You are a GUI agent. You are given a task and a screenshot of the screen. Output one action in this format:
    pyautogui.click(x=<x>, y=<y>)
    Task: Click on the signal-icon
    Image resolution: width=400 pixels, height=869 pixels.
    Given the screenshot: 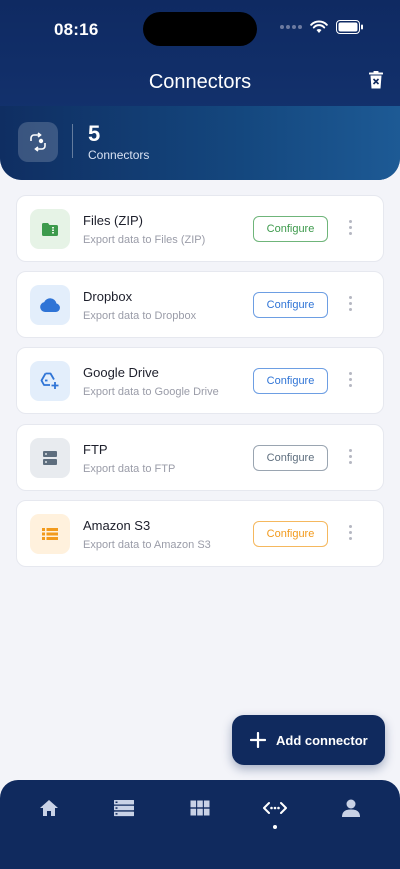 What is the action you would take?
    pyautogui.click(x=291, y=27)
    